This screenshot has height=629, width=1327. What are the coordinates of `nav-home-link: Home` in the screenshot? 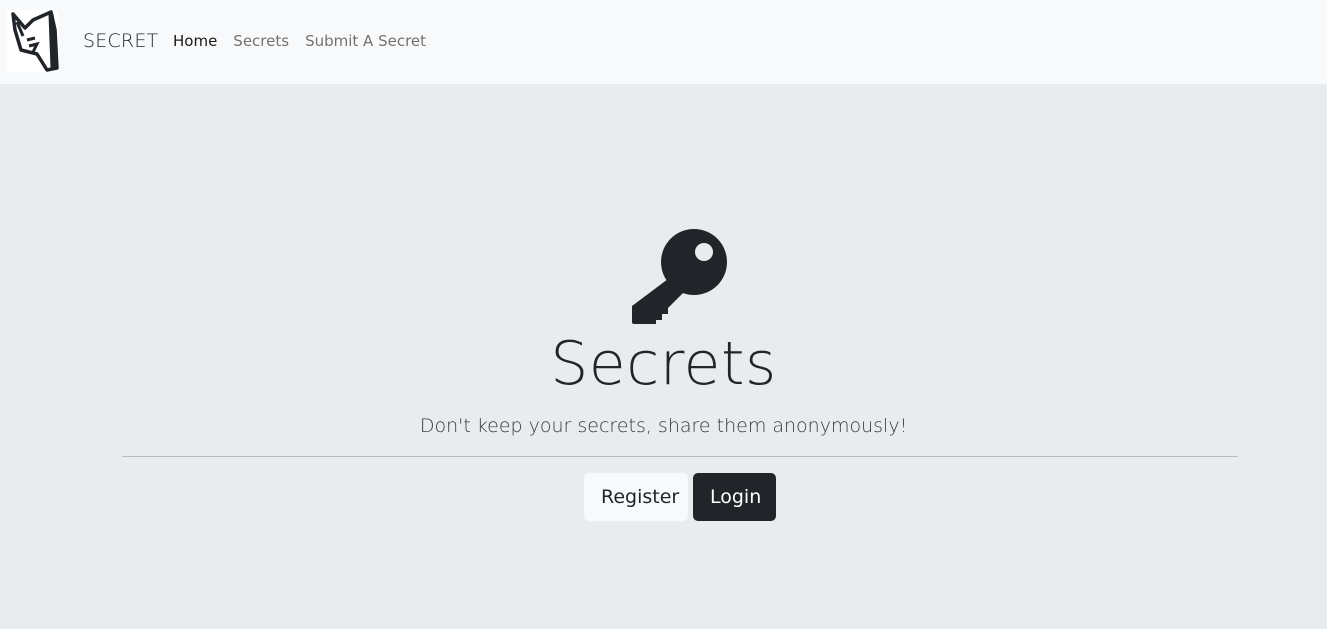 It's located at (195, 41).